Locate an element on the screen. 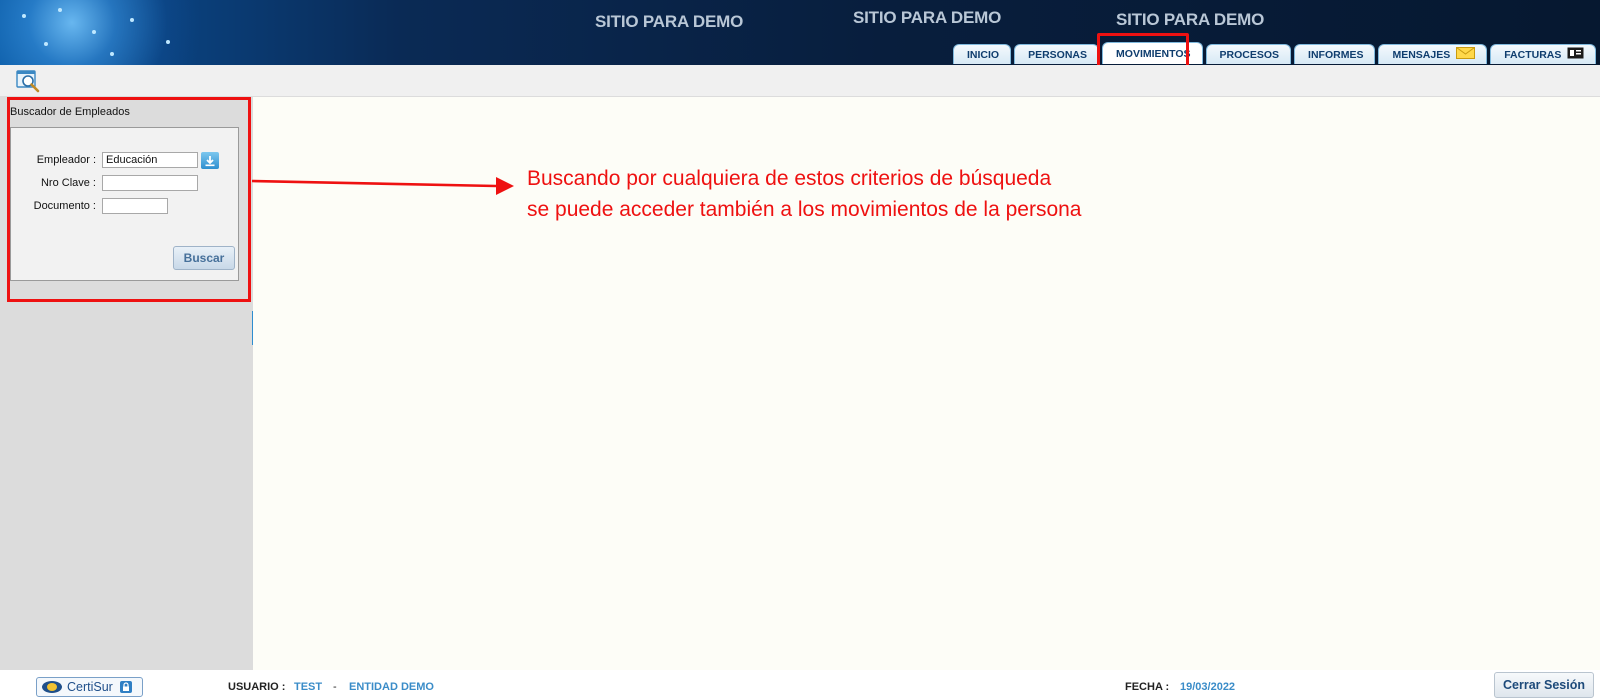  fecha-value: 19/03/2022 is located at coordinates (1208, 687).